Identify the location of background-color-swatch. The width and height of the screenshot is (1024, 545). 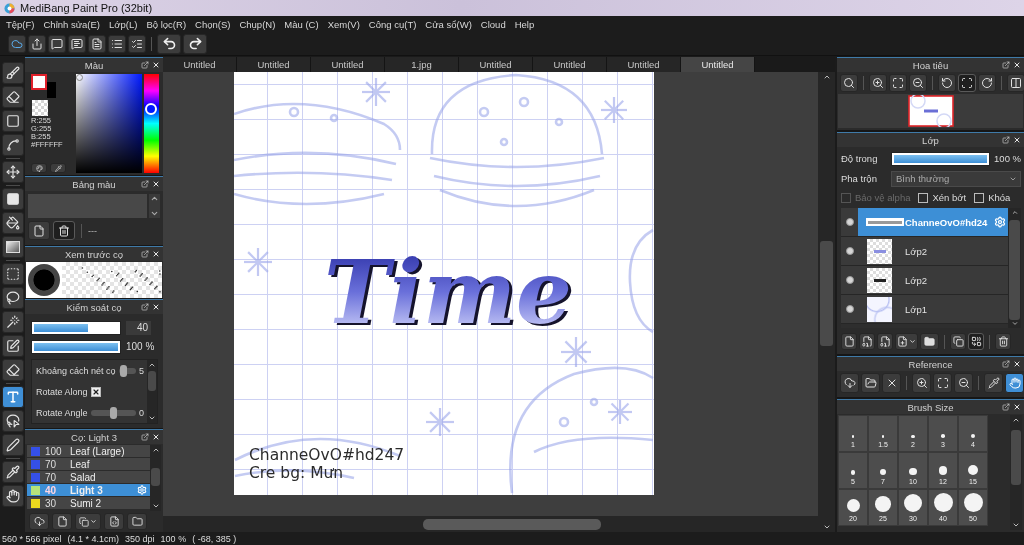
(51, 90).